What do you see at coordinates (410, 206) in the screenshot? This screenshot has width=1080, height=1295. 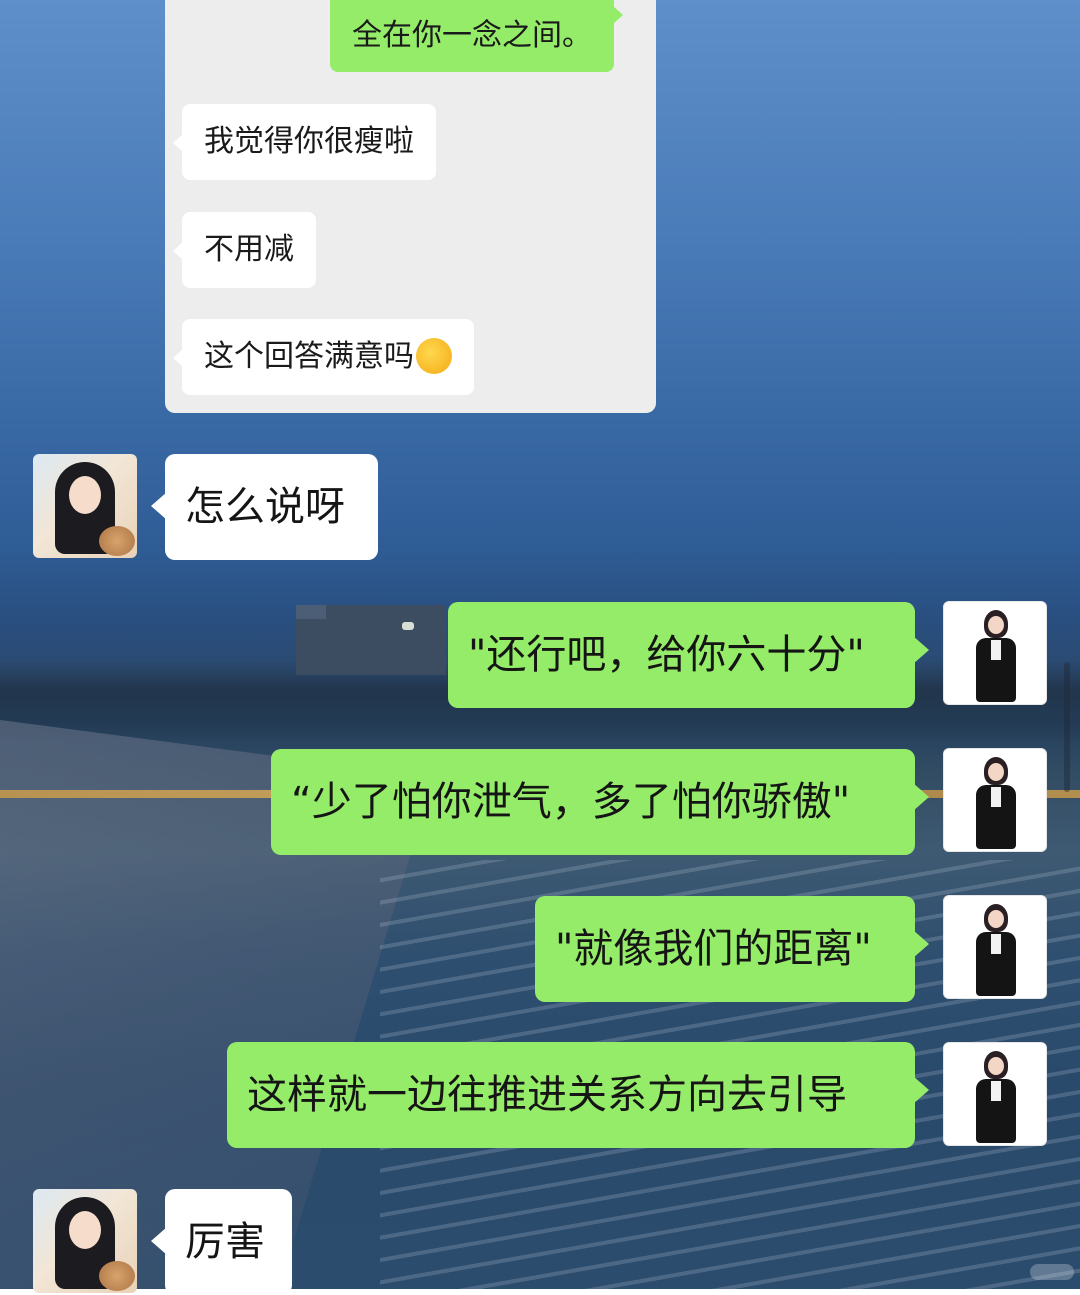 I see `quoted-chat-screenshot: 全在你一念之间。 我觉得你很瘦啦 不用减 这个回答满意吗` at bounding box center [410, 206].